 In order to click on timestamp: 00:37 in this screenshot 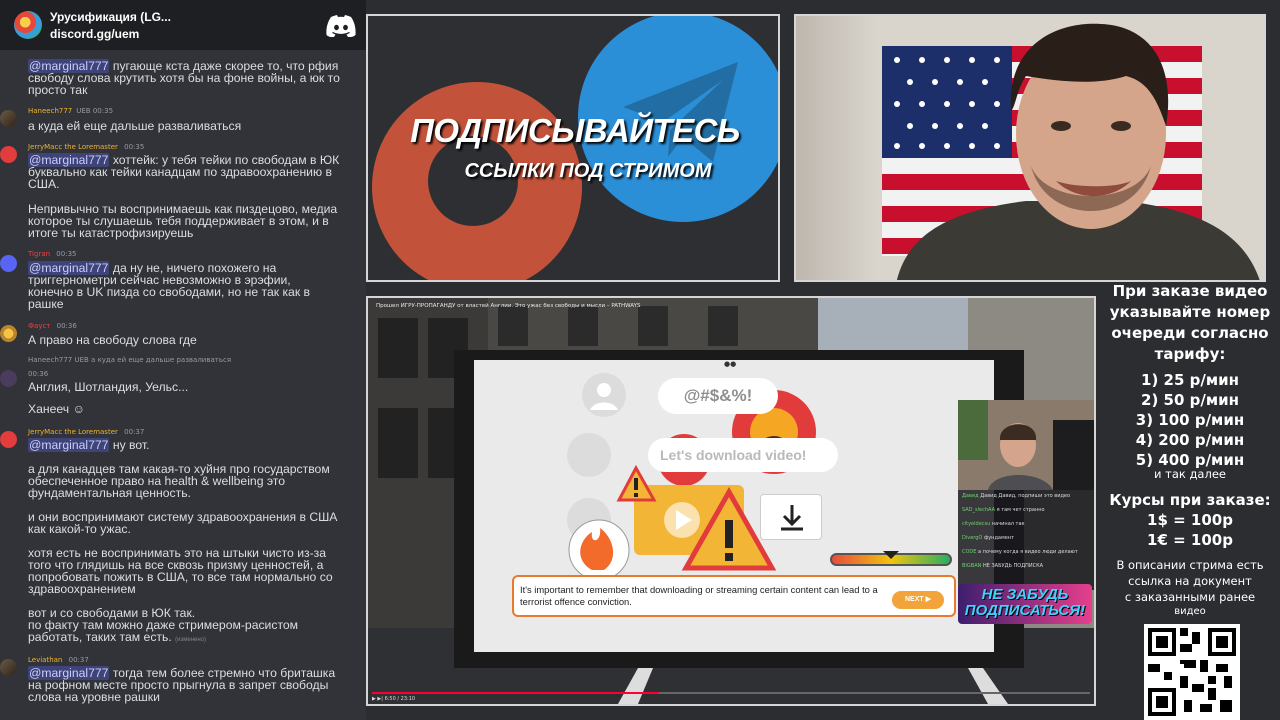, I will do `click(134, 432)`.